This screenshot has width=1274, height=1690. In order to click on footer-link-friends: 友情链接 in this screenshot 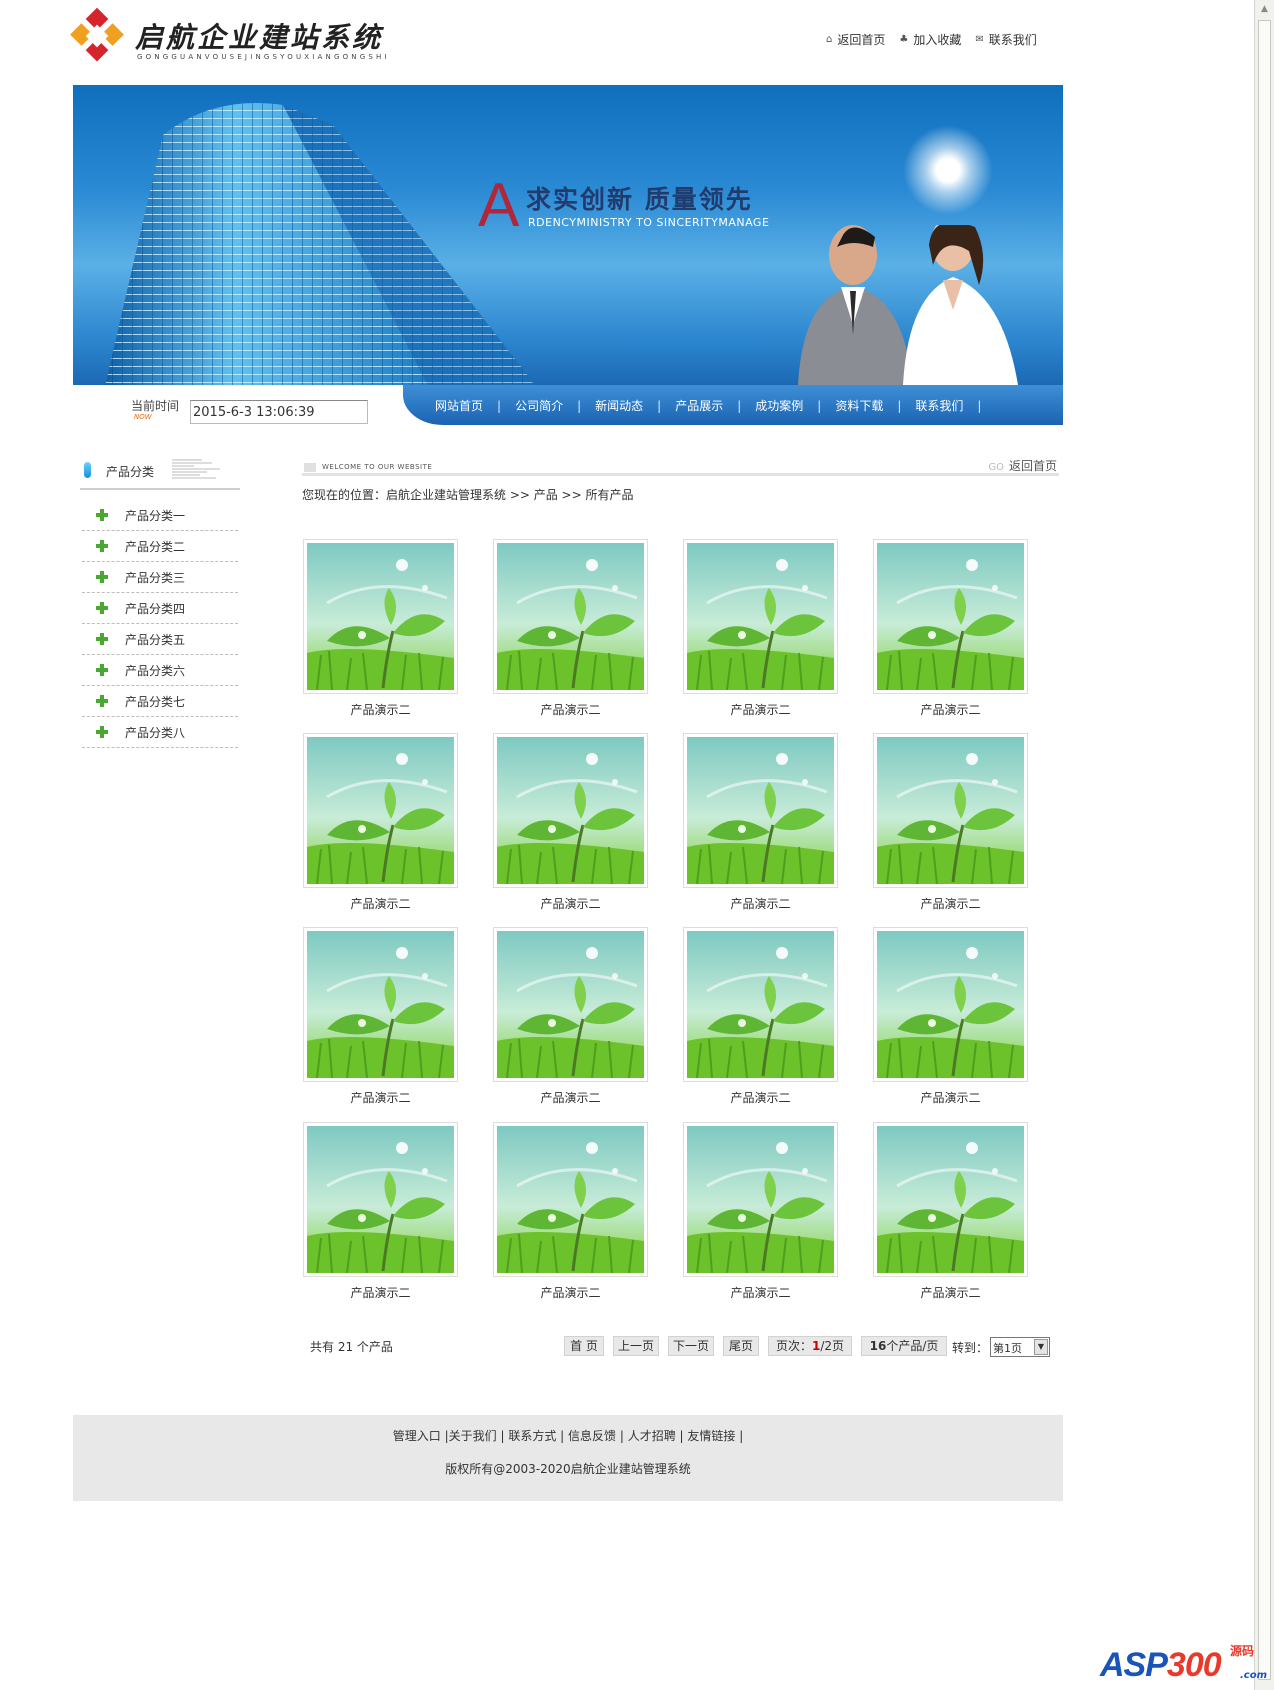, I will do `click(711, 1436)`.